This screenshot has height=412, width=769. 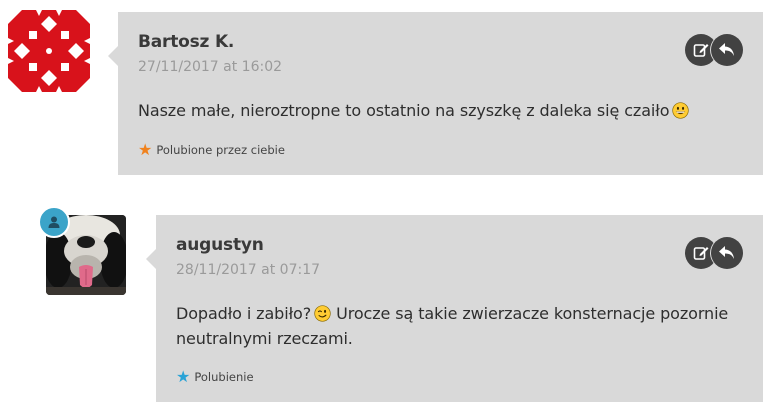 What do you see at coordinates (224, 377) in the screenshot?
I see `like-label: Polubienie` at bounding box center [224, 377].